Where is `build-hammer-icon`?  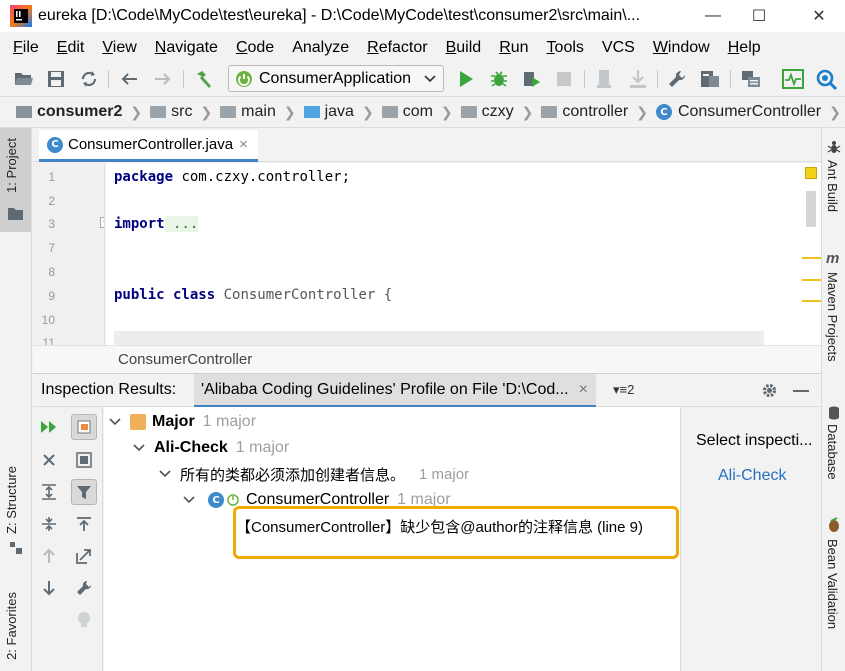 build-hammer-icon is located at coordinates (204, 79).